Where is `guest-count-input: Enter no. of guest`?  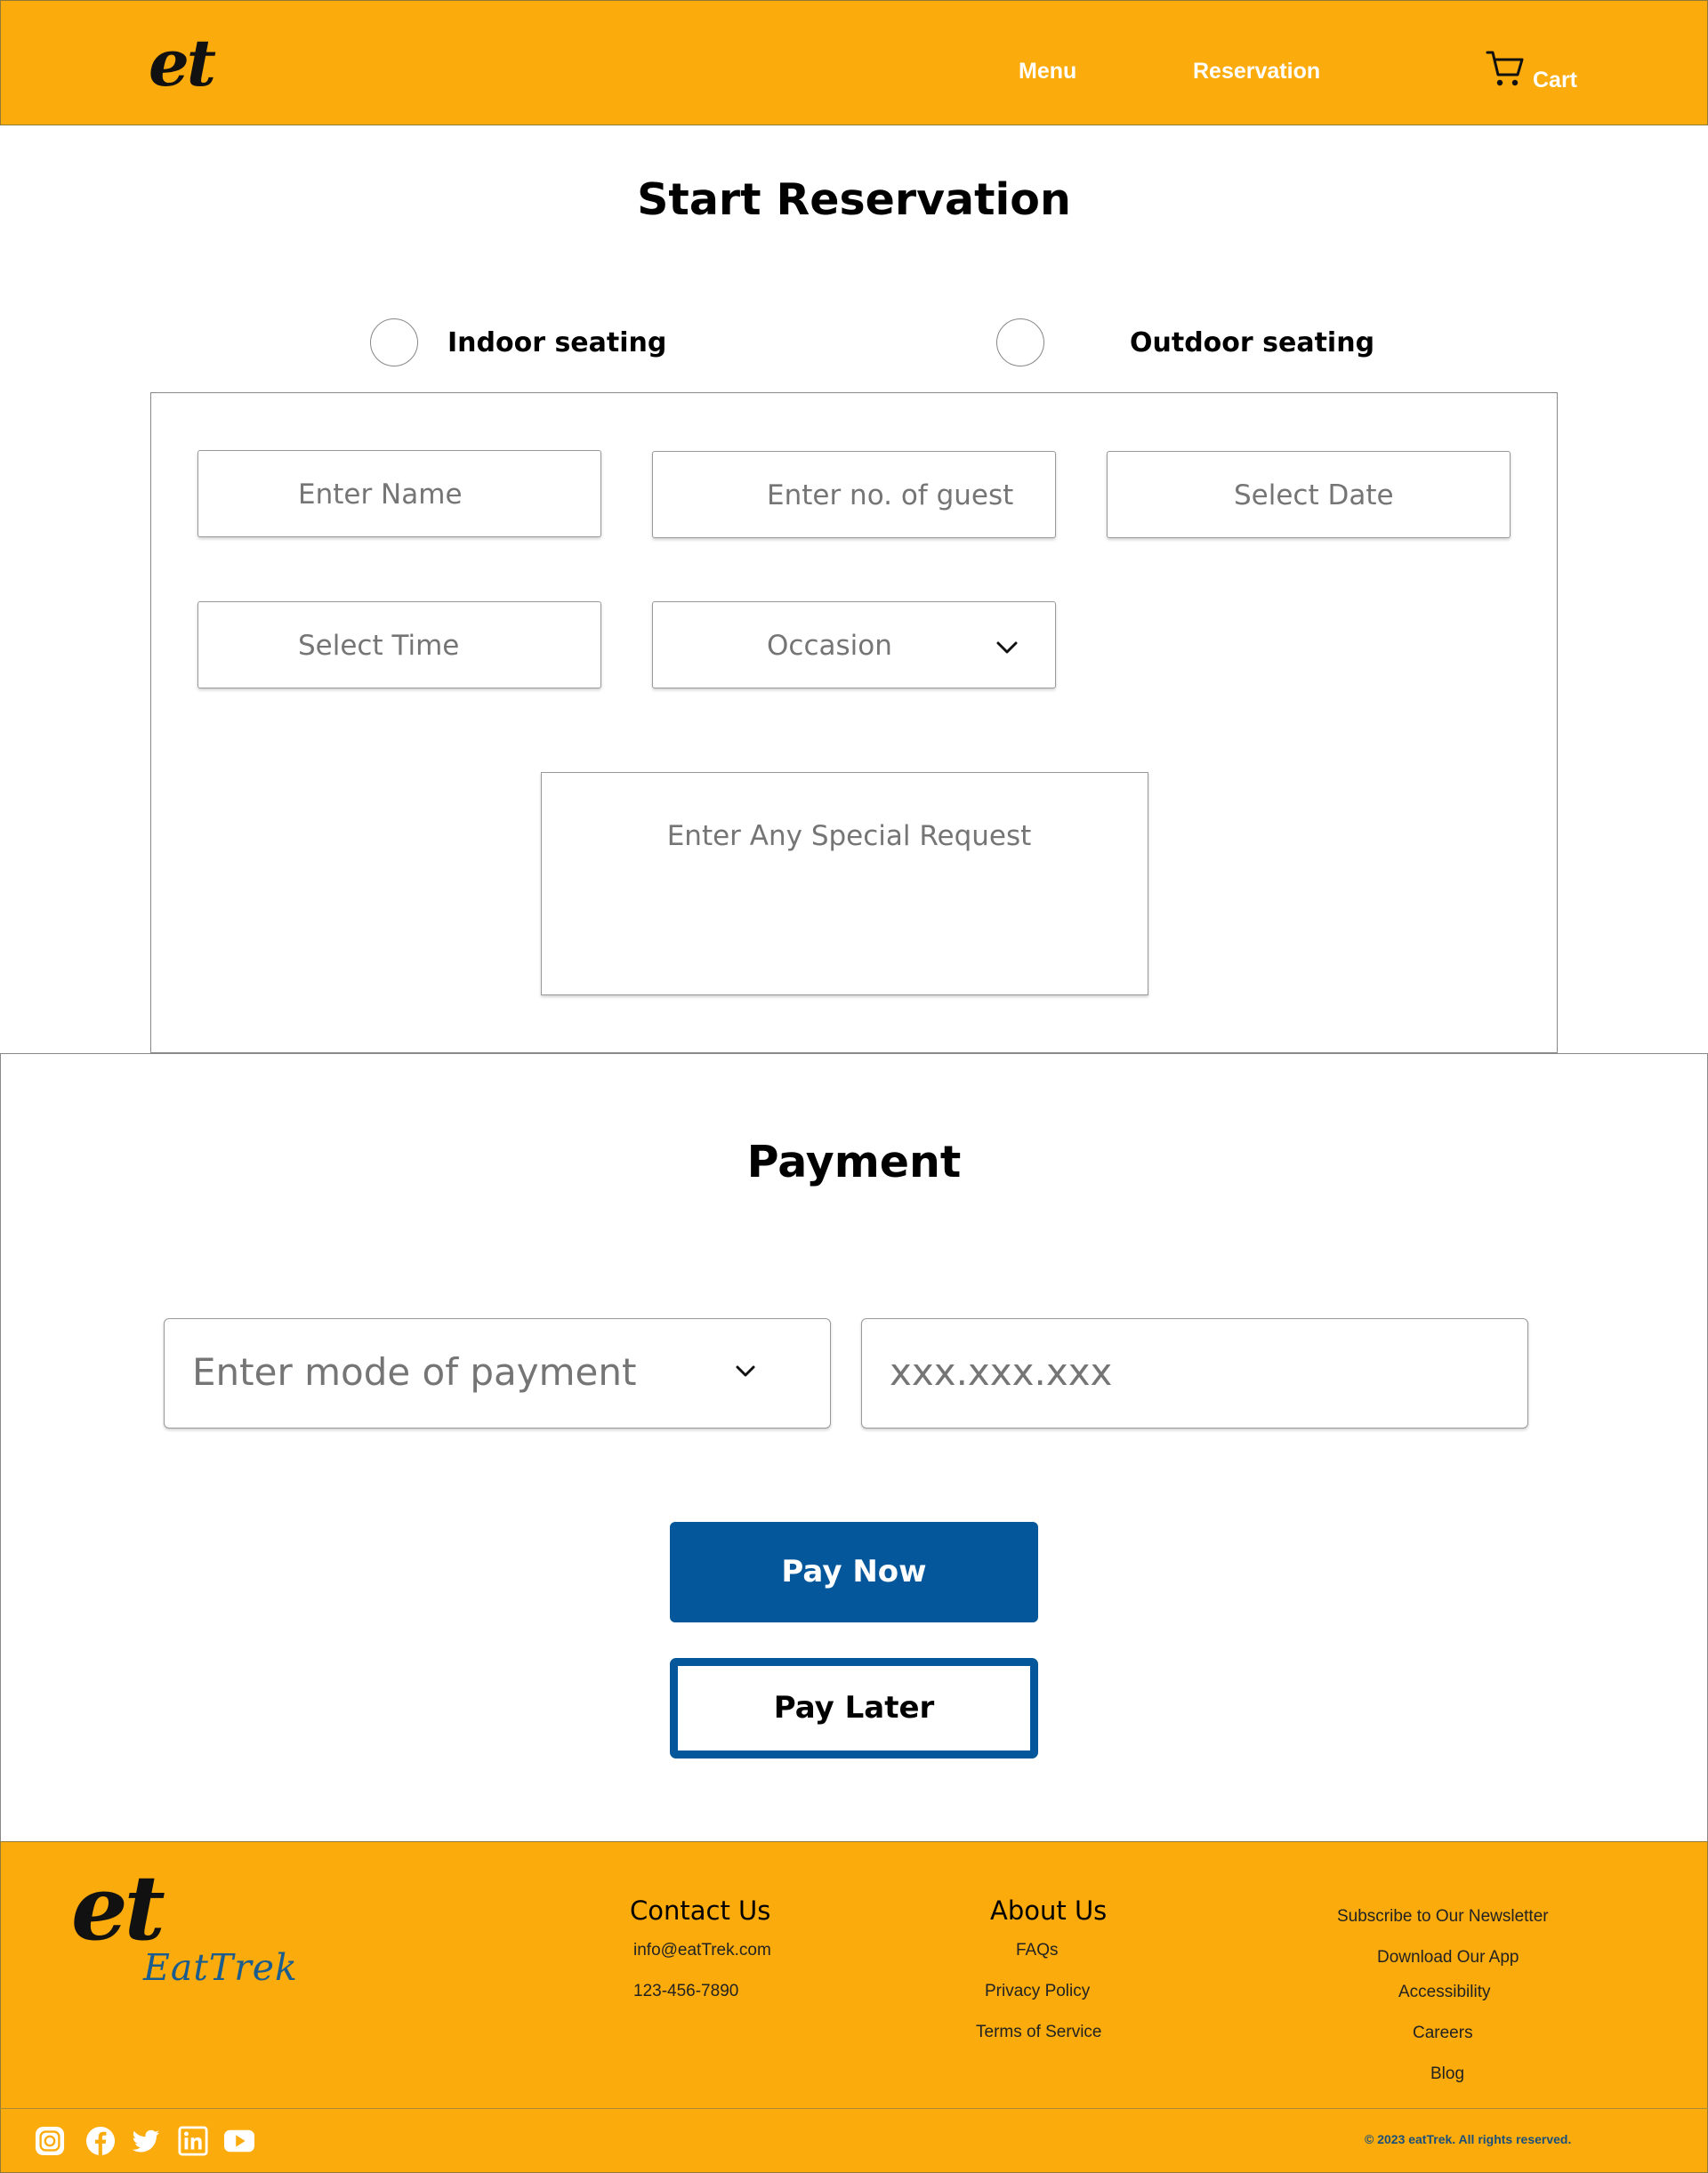
guest-count-input: Enter no. of guest is located at coordinates (854, 494).